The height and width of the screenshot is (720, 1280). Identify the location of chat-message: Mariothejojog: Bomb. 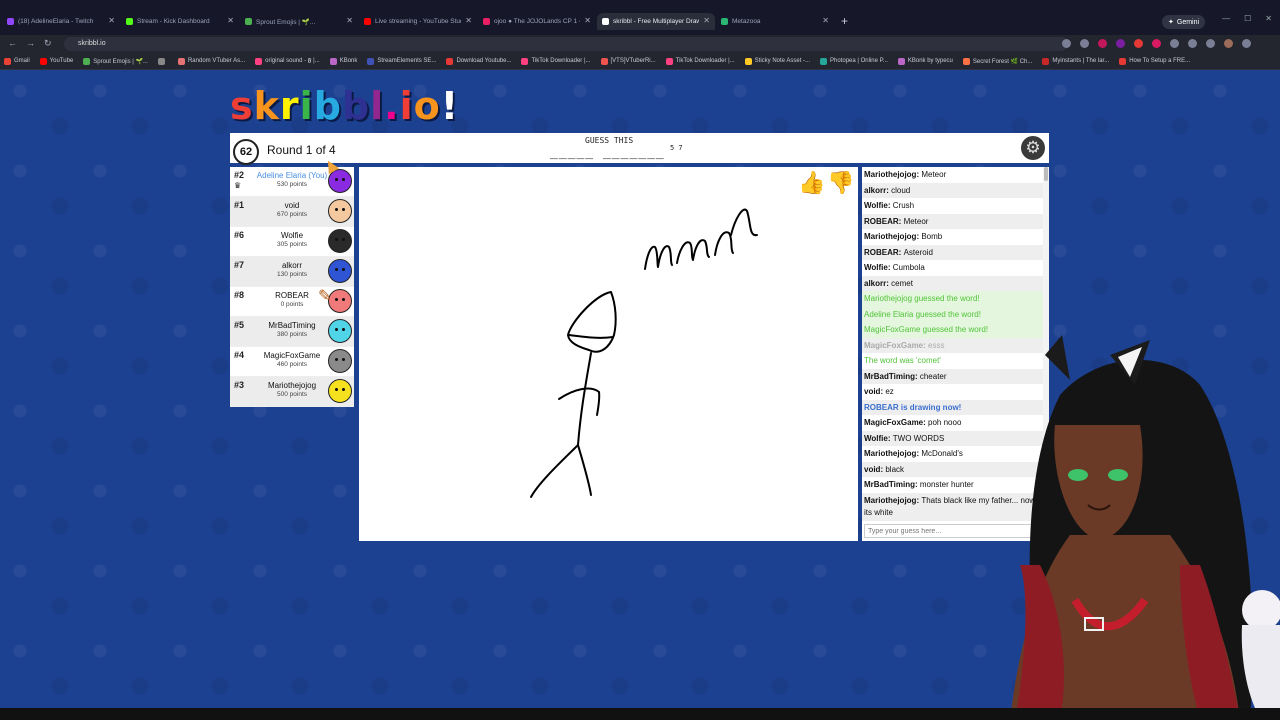
(952, 237).